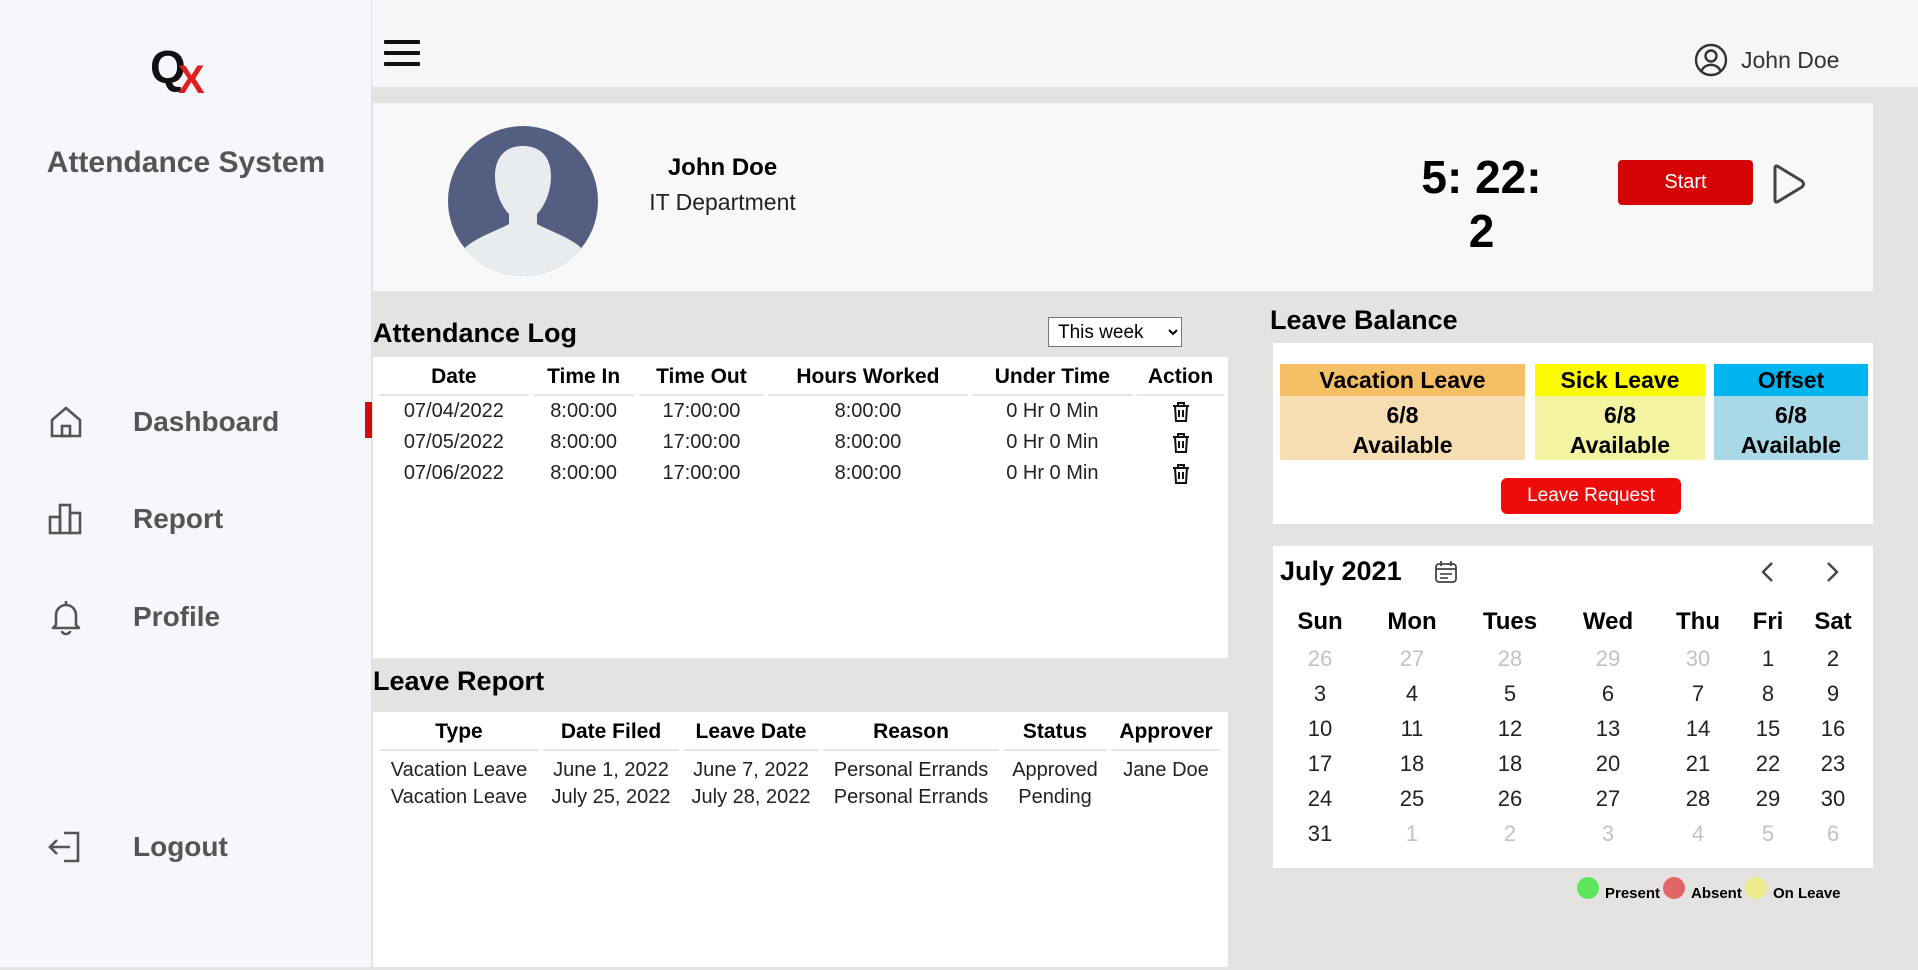 The height and width of the screenshot is (970, 1918). What do you see at coordinates (191, 80) in the screenshot?
I see `logo-letter-x: X` at bounding box center [191, 80].